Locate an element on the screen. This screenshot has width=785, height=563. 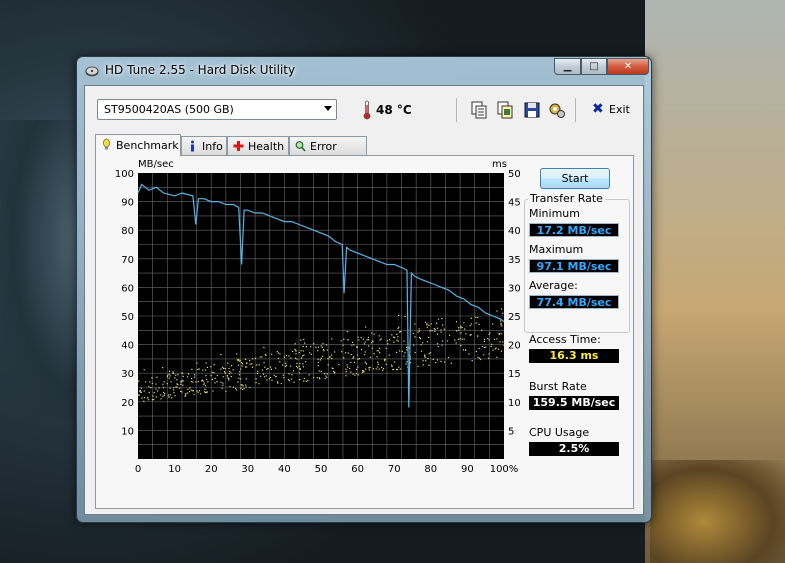
toolbar-separator is located at coordinates (575, 110).